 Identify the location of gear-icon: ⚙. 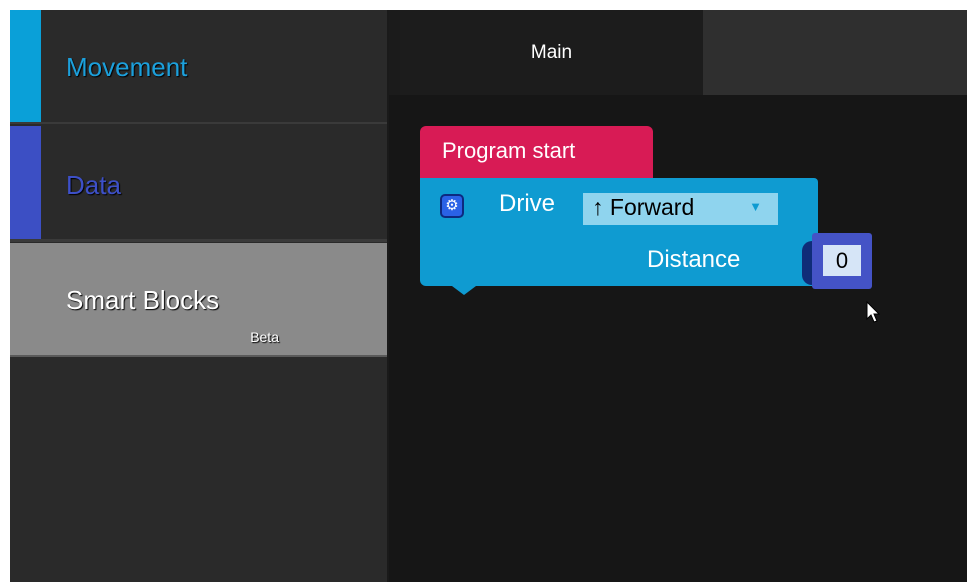
(452, 206).